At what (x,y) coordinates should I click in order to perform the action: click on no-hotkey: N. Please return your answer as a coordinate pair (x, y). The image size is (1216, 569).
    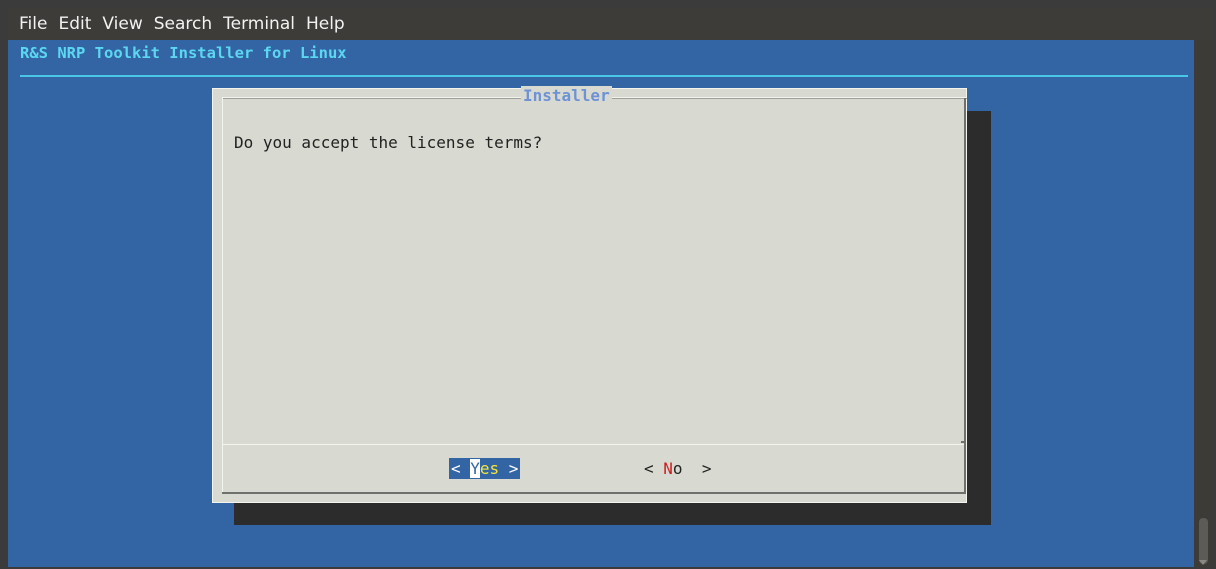
    Looking at the image, I should click on (668, 468).